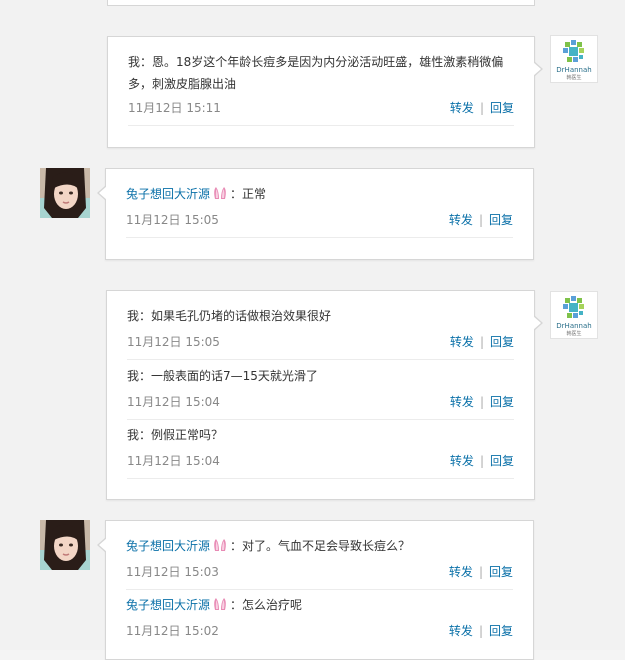  I want to click on message-time: 11月12日 15:03, so click(172, 572).